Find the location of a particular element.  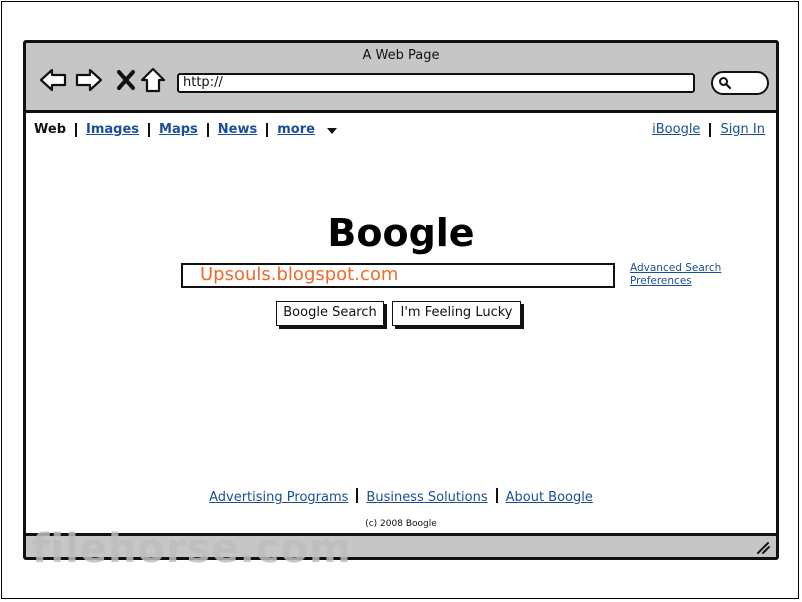

business-solutions-link: Business Solutions is located at coordinates (426, 497).